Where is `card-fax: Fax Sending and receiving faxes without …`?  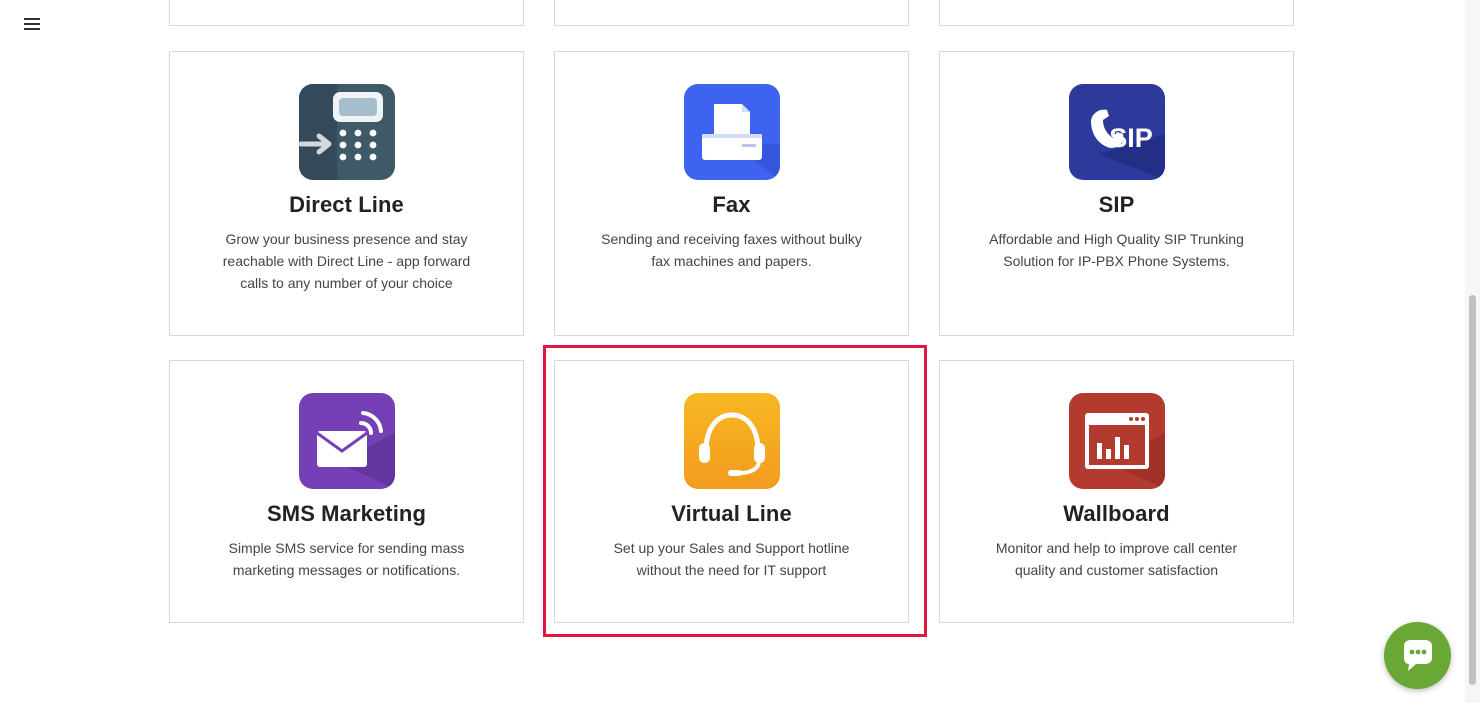
card-fax: Fax Sending and receiving faxes without … is located at coordinates (731, 193).